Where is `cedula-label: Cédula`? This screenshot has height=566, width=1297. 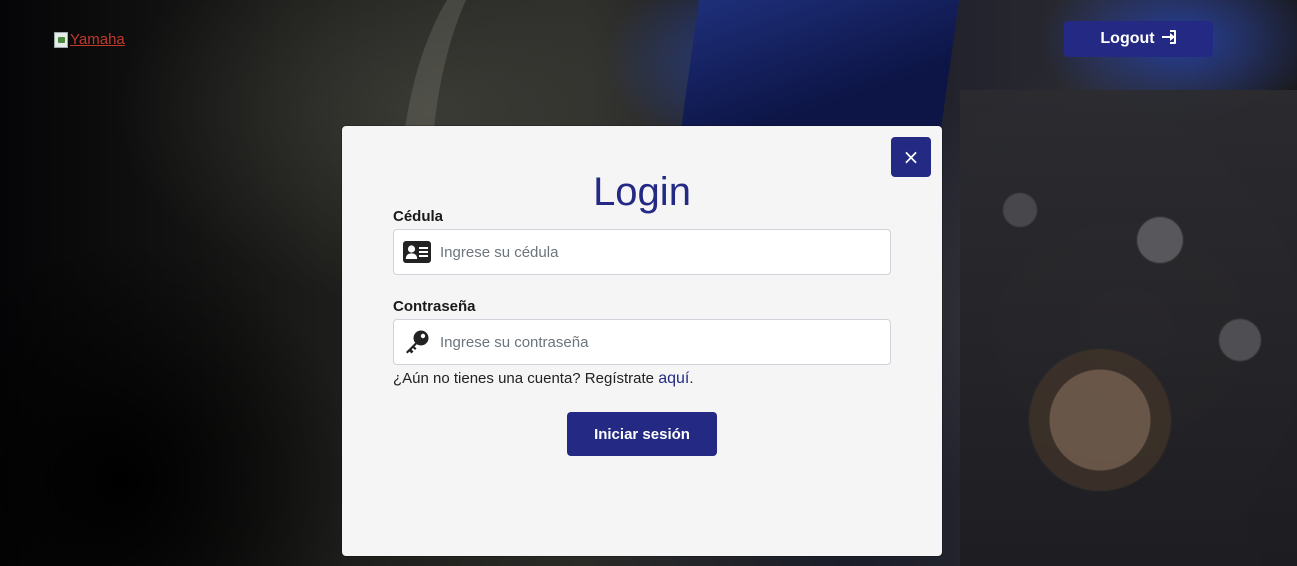 cedula-label: Cédula is located at coordinates (418, 216).